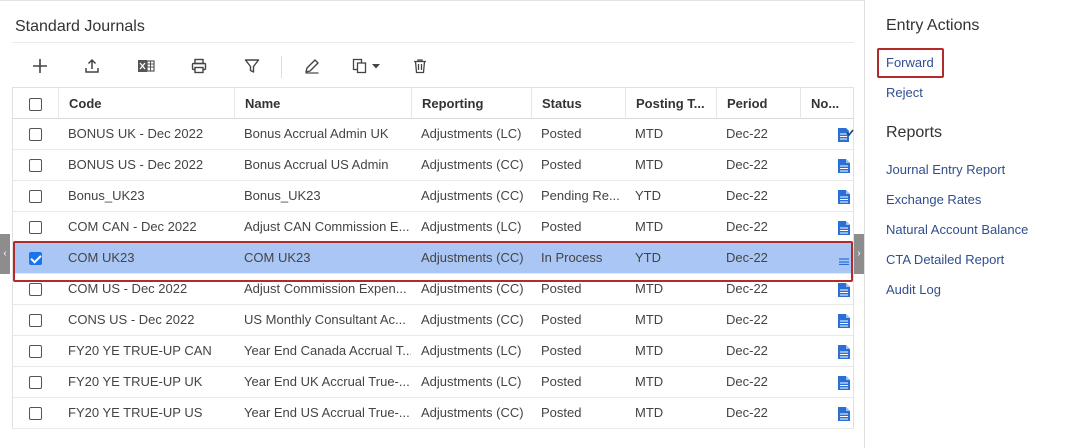 The width and height of the screenshot is (1084, 448). I want to click on column-header-period: Period, so click(758, 103).